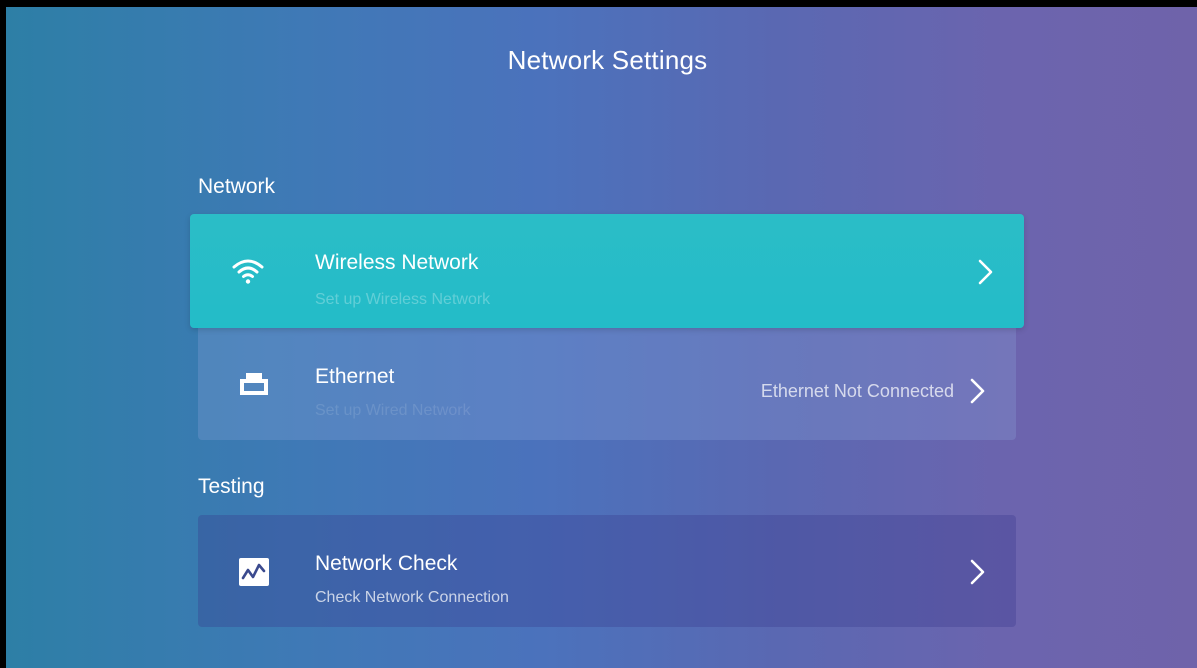  What do you see at coordinates (231, 486) in the screenshot?
I see `section-label-testing: Testing` at bounding box center [231, 486].